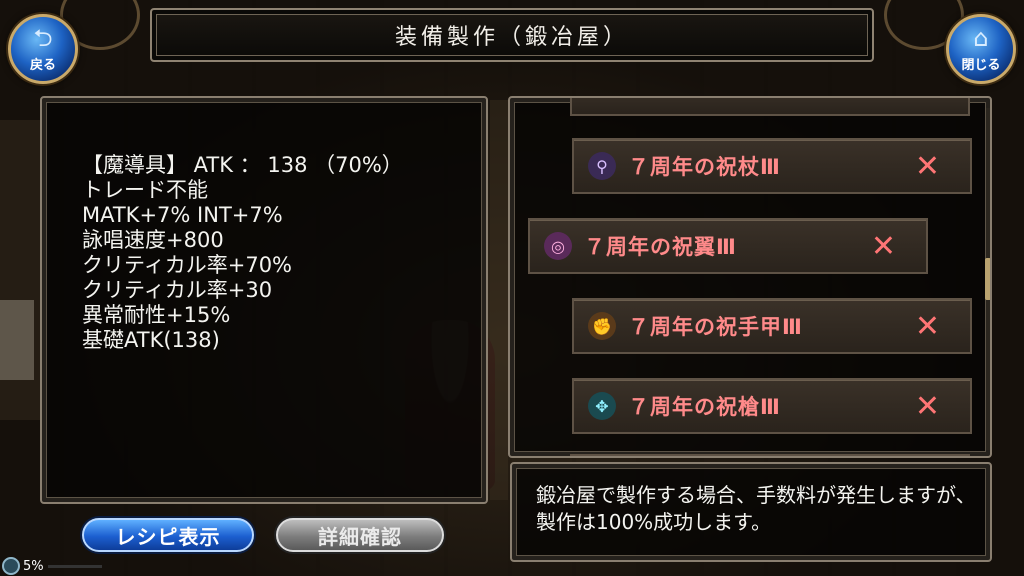  Describe the element at coordinates (168, 535) in the screenshot. I see `recipe-display-button: レシピ表示` at that location.